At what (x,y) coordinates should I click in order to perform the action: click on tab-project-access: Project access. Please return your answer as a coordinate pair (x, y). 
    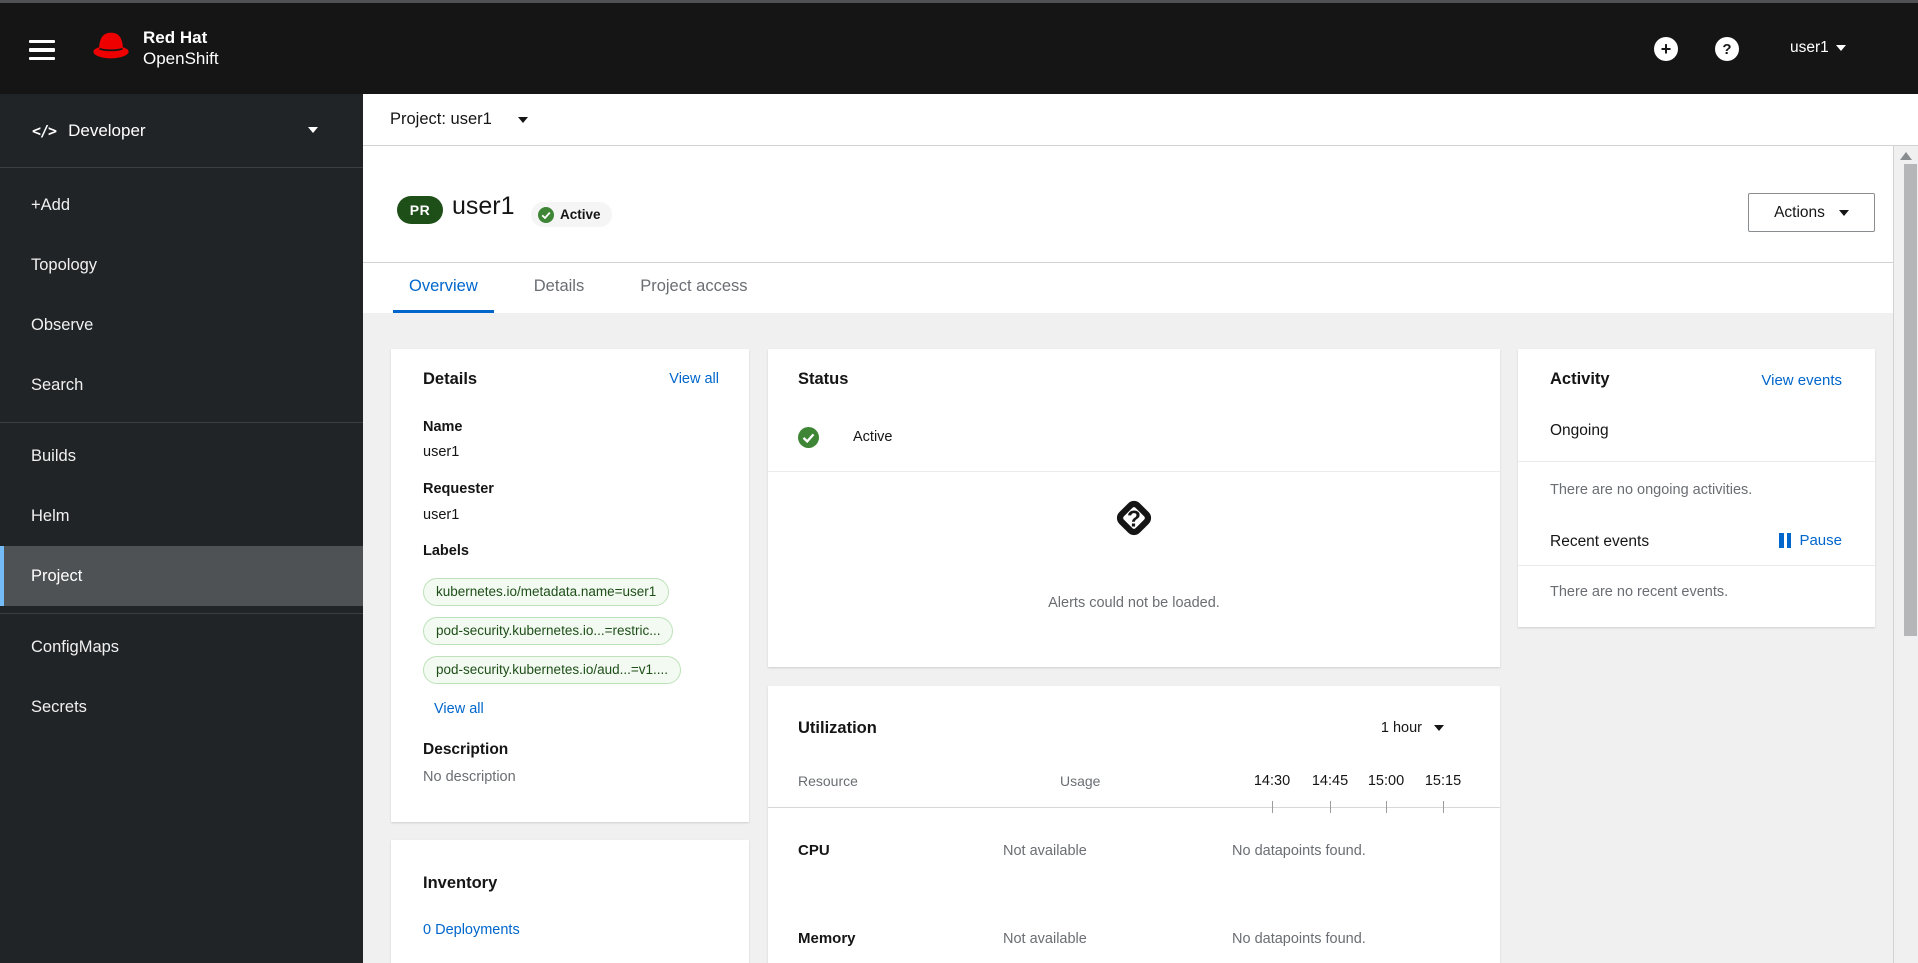
    Looking at the image, I should click on (693, 288).